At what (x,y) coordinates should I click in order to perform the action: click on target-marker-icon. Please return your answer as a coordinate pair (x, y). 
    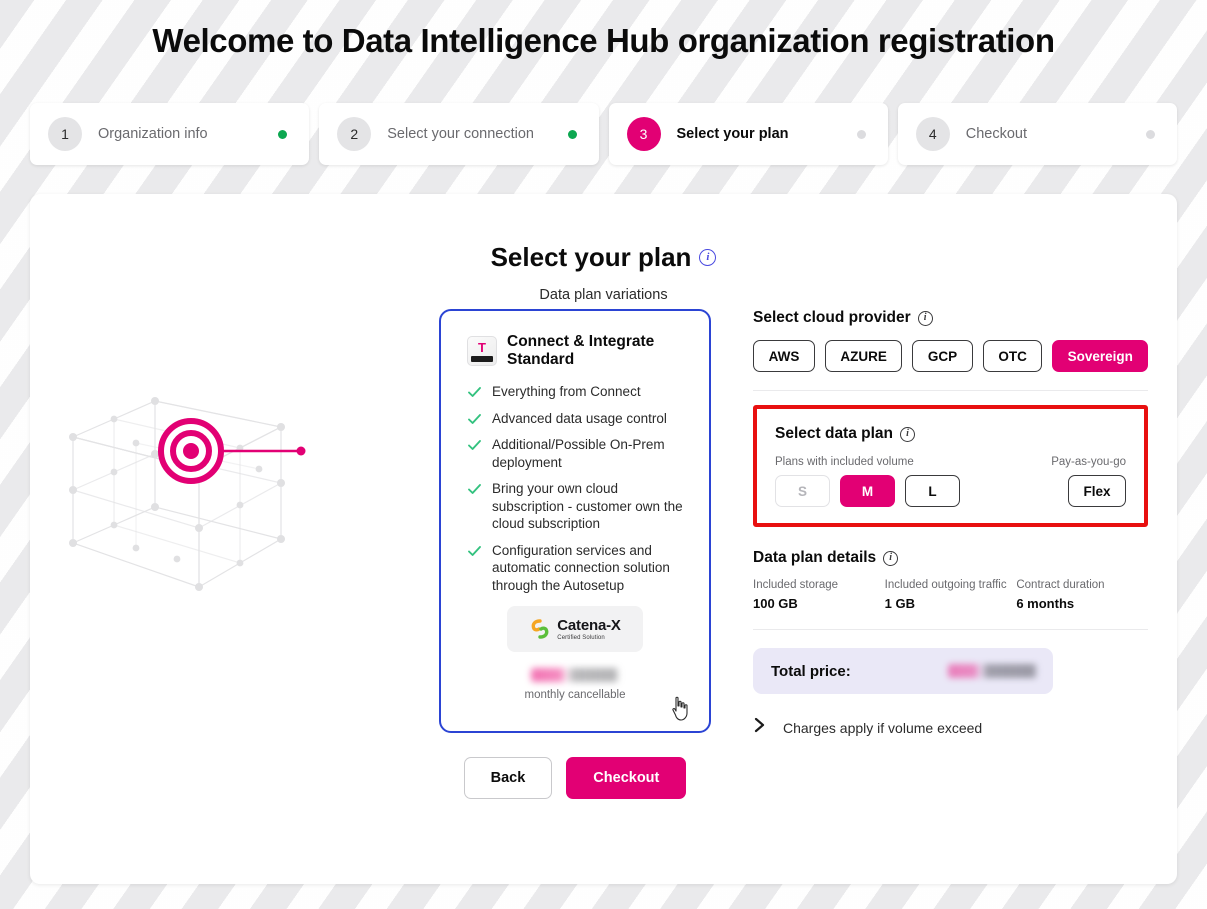
    Looking at the image, I should click on (191, 451).